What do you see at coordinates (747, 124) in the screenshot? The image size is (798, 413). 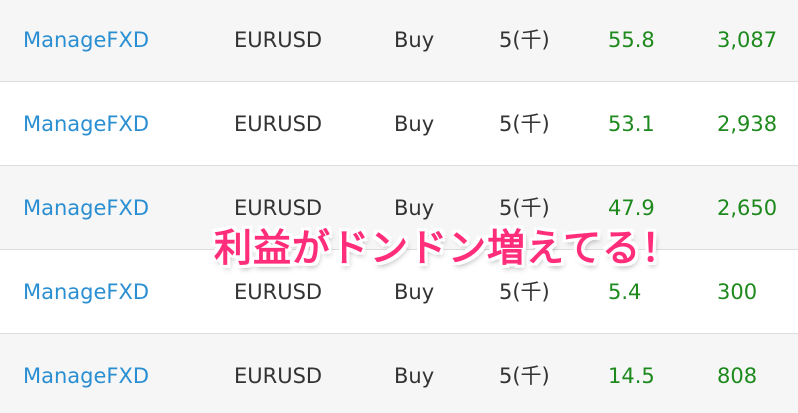 I see `profit-value: 2,938` at bounding box center [747, 124].